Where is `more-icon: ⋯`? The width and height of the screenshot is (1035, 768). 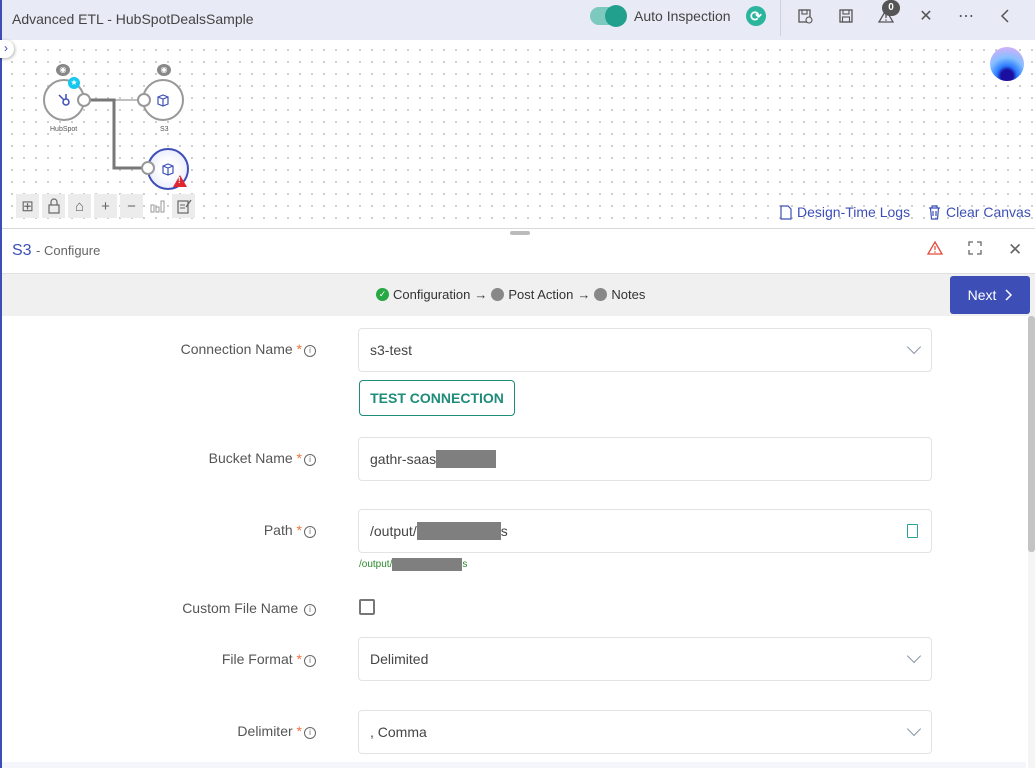
more-icon: ⋯ is located at coordinates (966, 16).